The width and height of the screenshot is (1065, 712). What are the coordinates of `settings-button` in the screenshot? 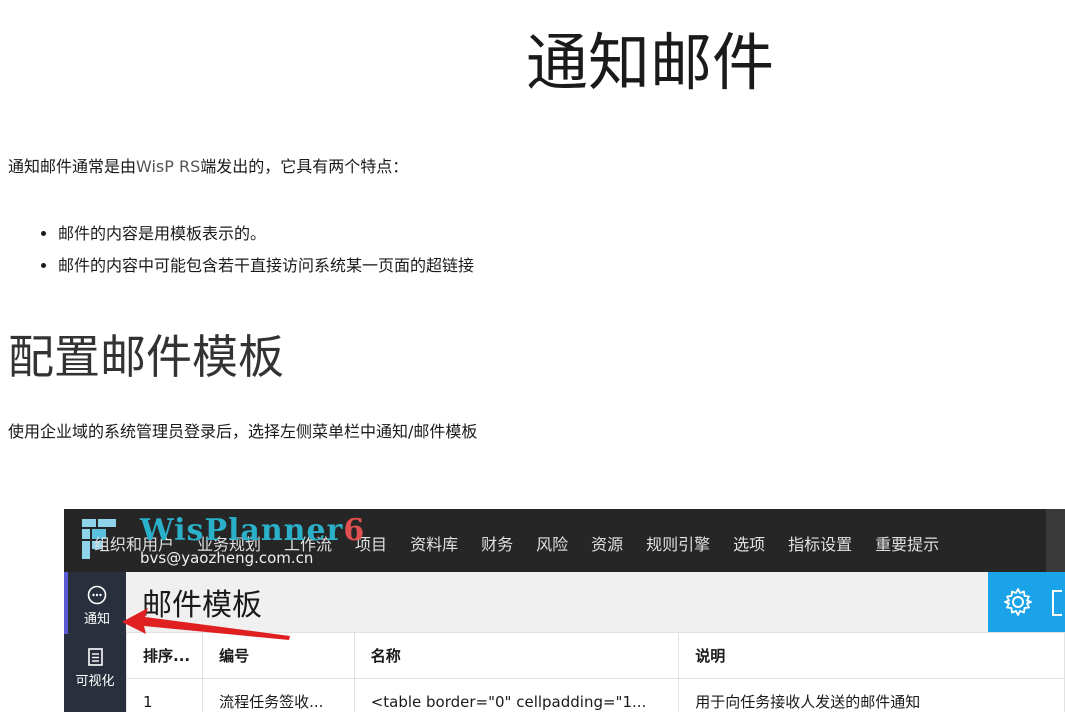 It's located at (1018, 602).